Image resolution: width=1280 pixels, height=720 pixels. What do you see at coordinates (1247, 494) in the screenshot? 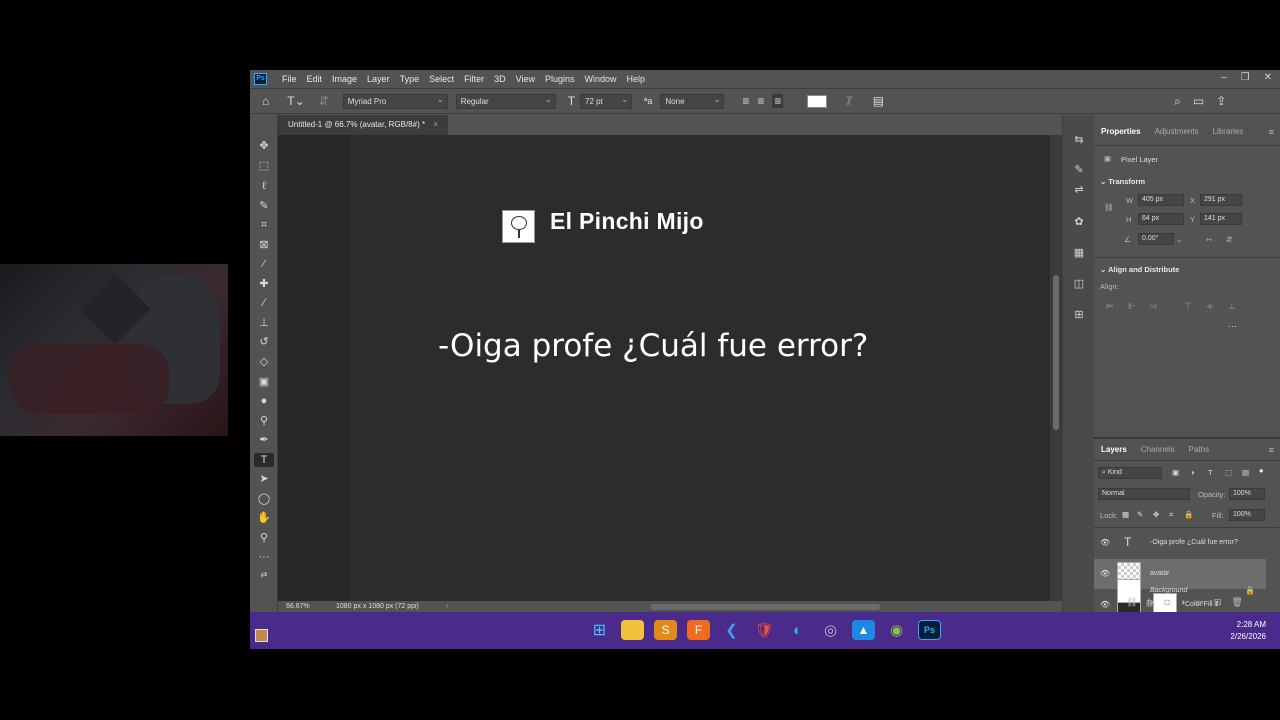
I see `opacity-field: 100%` at bounding box center [1247, 494].